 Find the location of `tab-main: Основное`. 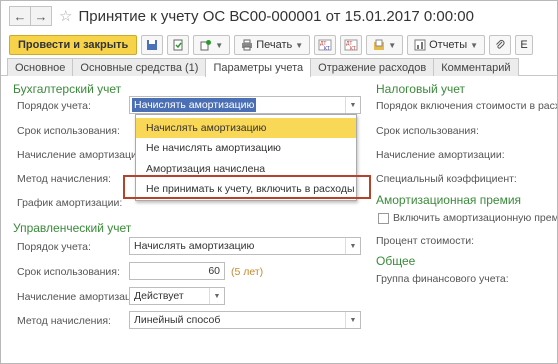

tab-main: Основное is located at coordinates (40, 67).